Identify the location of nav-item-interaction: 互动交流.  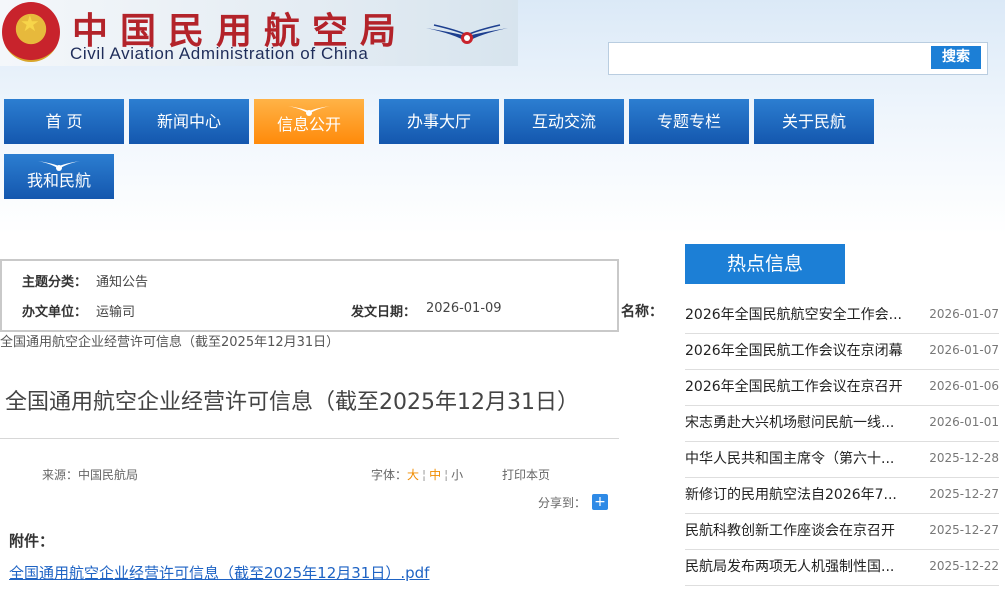
(564, 121).